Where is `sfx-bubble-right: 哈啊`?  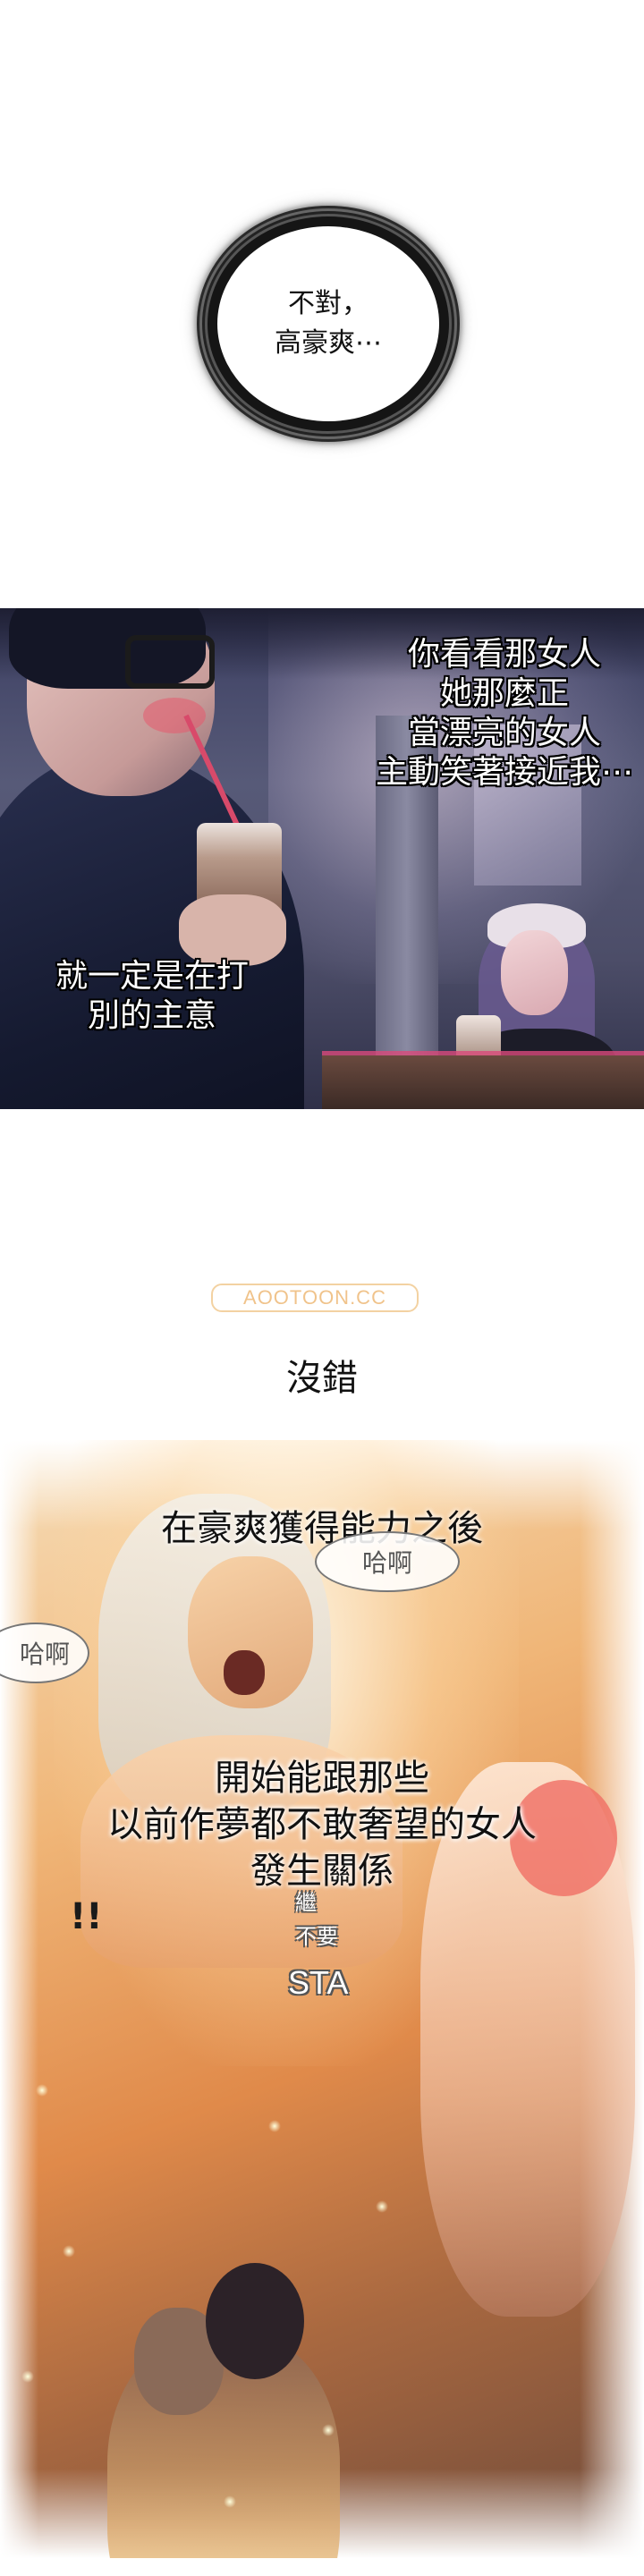
sfx-bubble-right: 哈啊 is located at coordinates (387, 1561).